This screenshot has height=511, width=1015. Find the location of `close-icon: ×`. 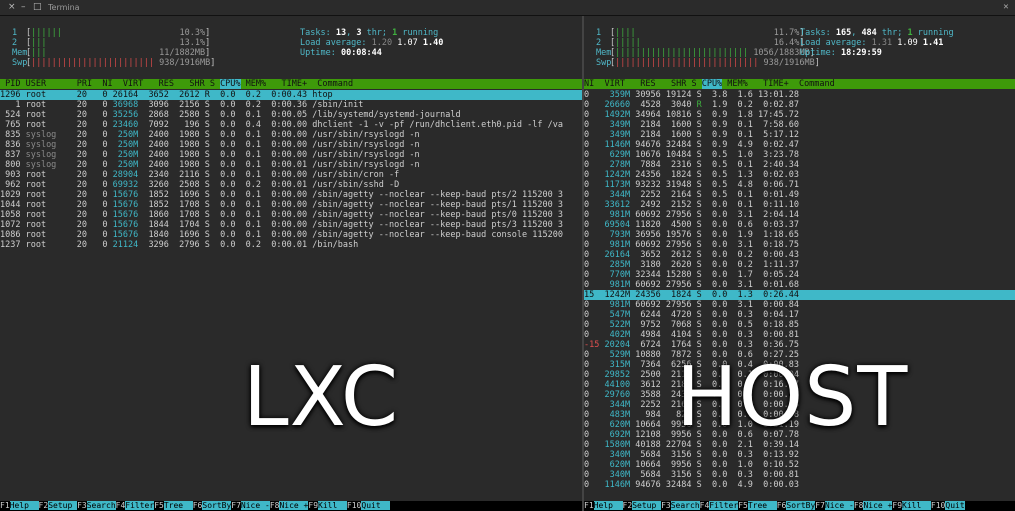

close-icon: × is located at coordinates (12, 7).